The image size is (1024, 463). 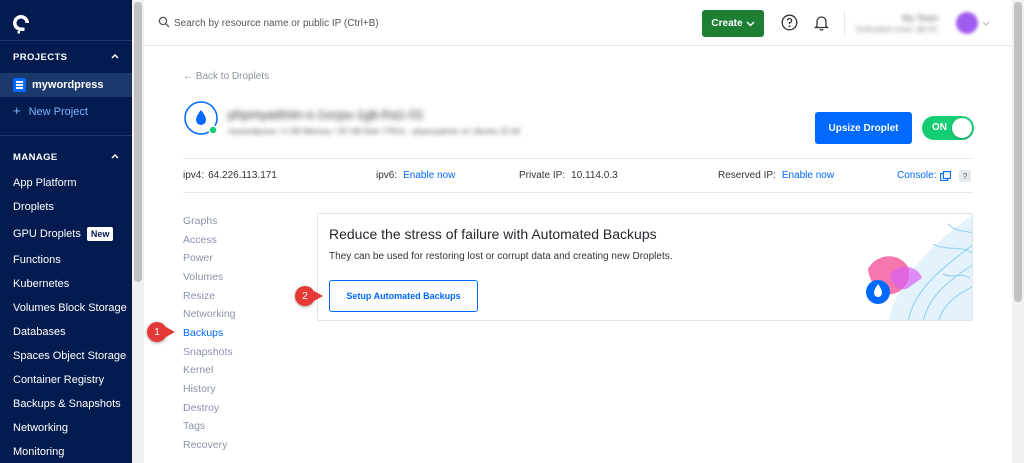 I want to click on private-ip-info: Private IP: 10.114.0.3, so click(x=568, y=175).